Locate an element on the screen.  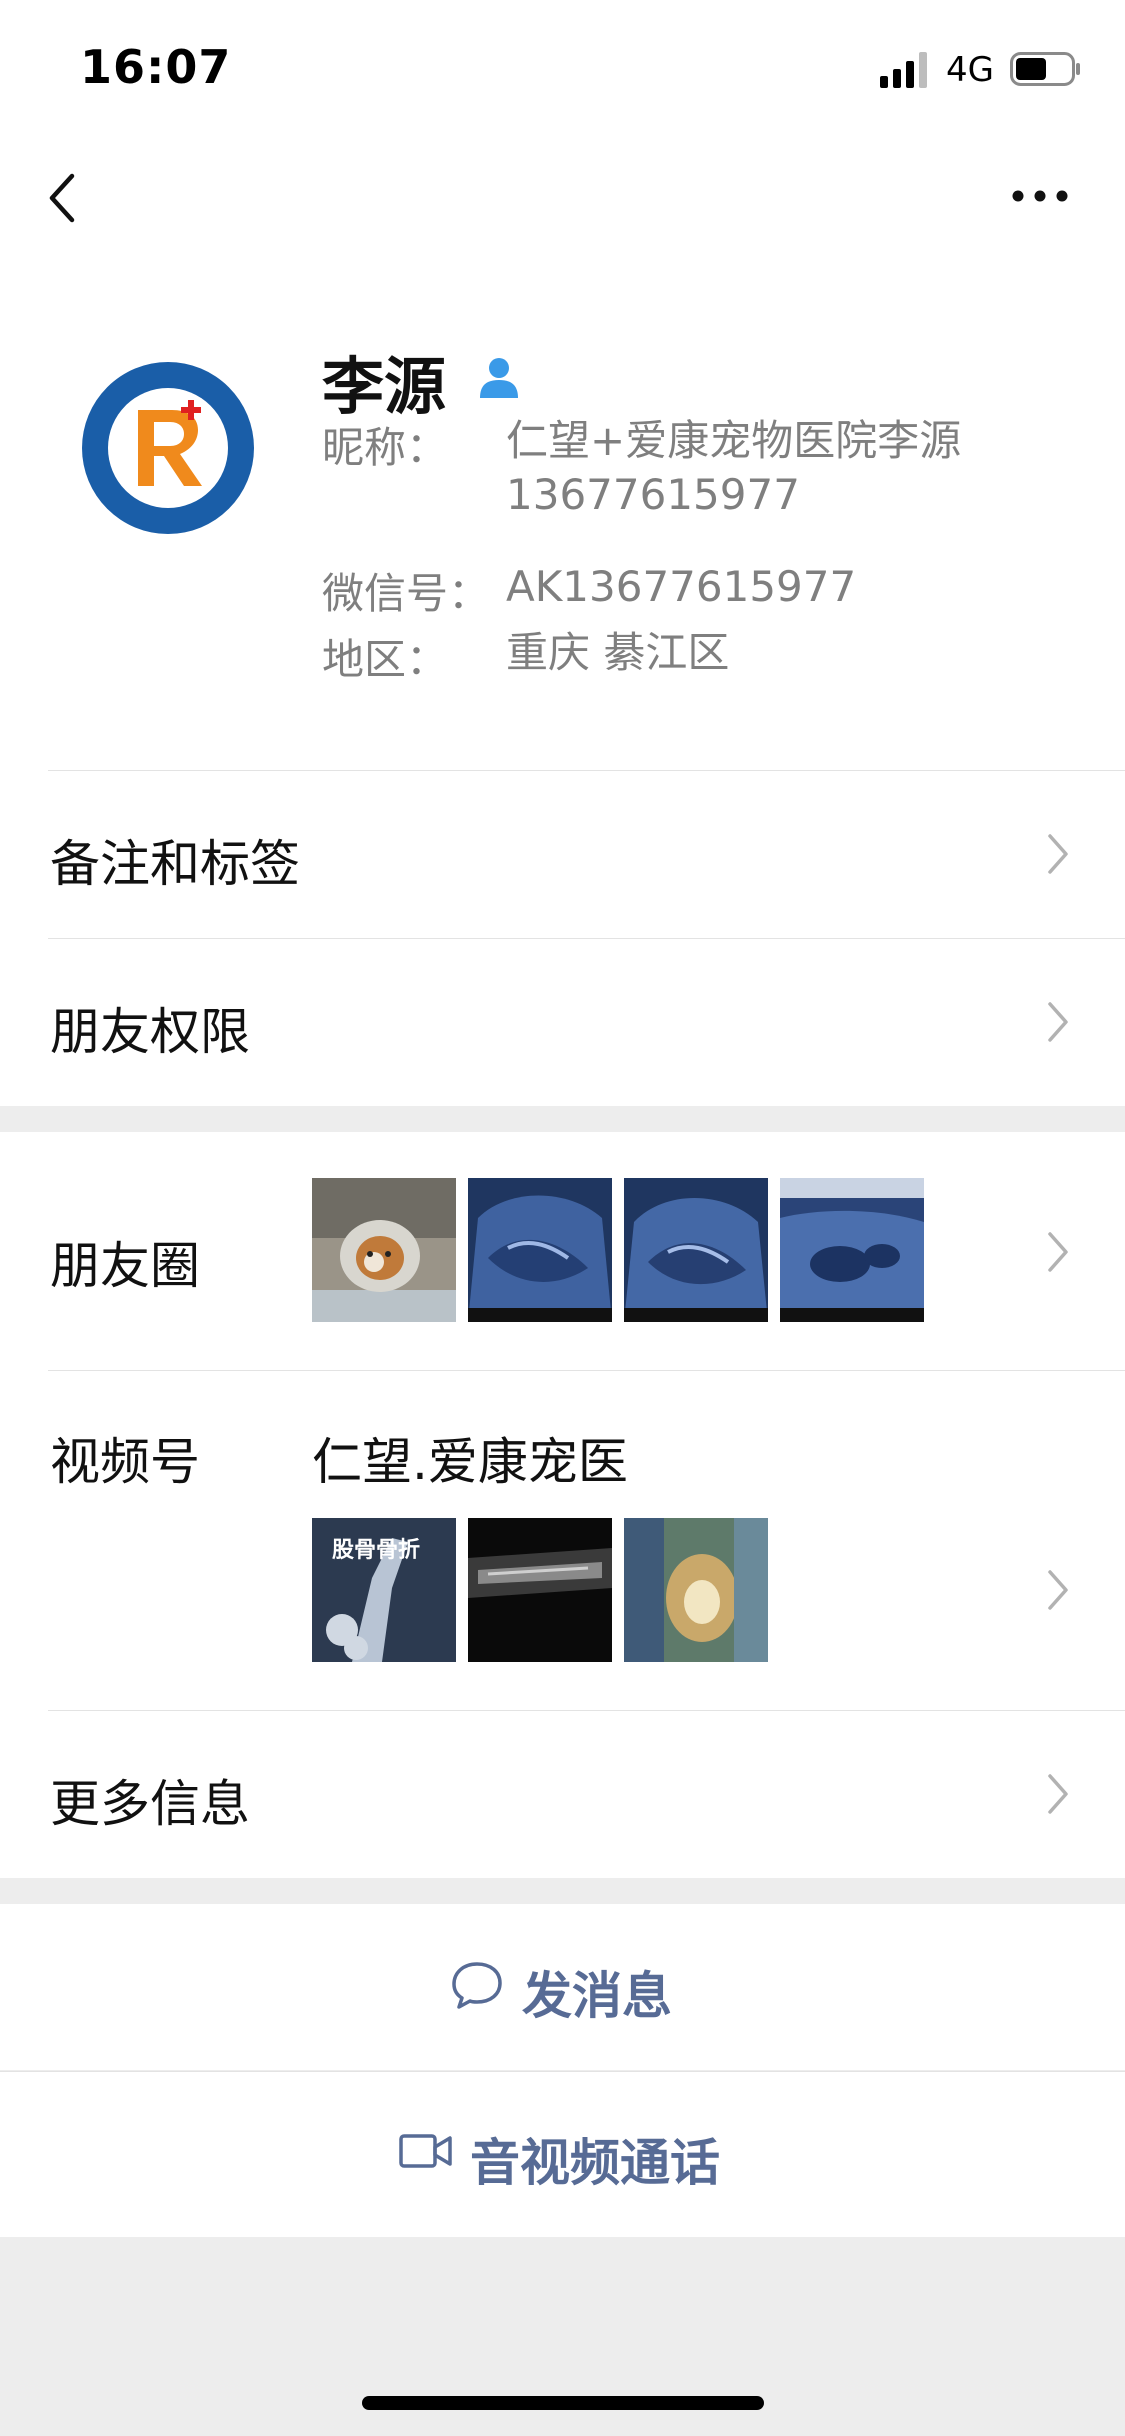
battery-icon is located at coordinates (1045, 69).